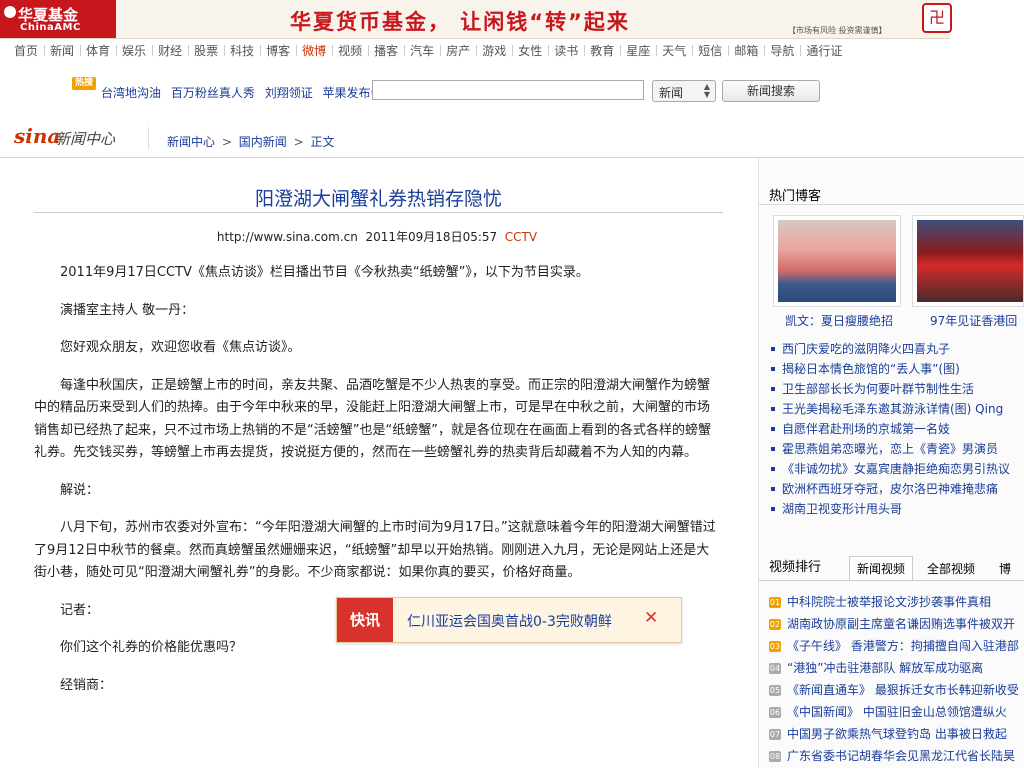  Describe the element at coordinates (37, 136) in the screenshot. I see `sina-logo: sina` at that location.